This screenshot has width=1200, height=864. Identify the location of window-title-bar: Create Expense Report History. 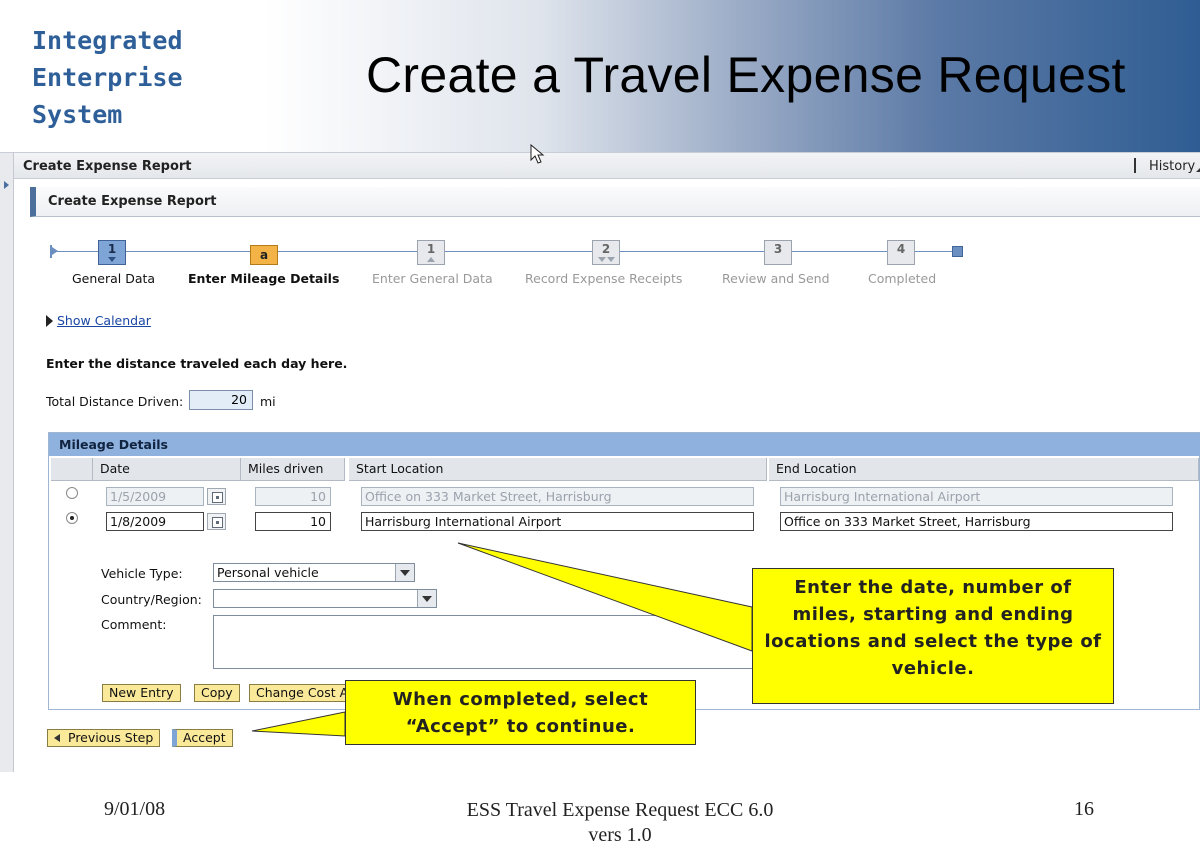
(607, 166).